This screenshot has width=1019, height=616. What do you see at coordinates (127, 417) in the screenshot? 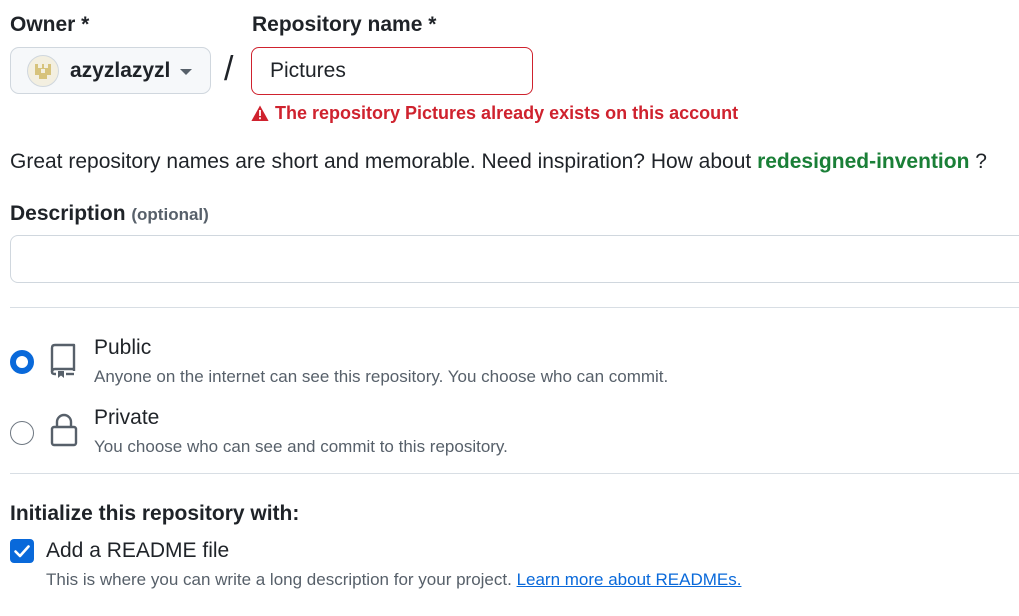
I see `private-title: Private` at bounding box center [127, 417].